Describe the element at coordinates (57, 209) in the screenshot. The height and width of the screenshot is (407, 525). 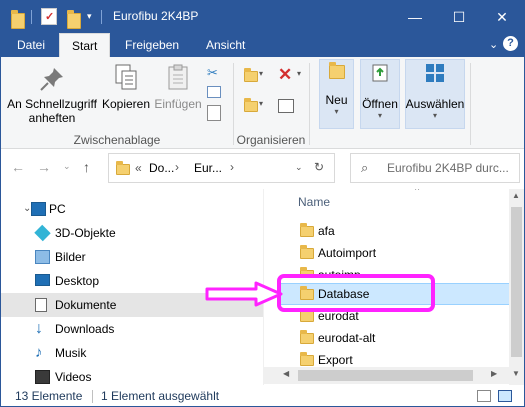
I see `nav-label: PC` at that location.